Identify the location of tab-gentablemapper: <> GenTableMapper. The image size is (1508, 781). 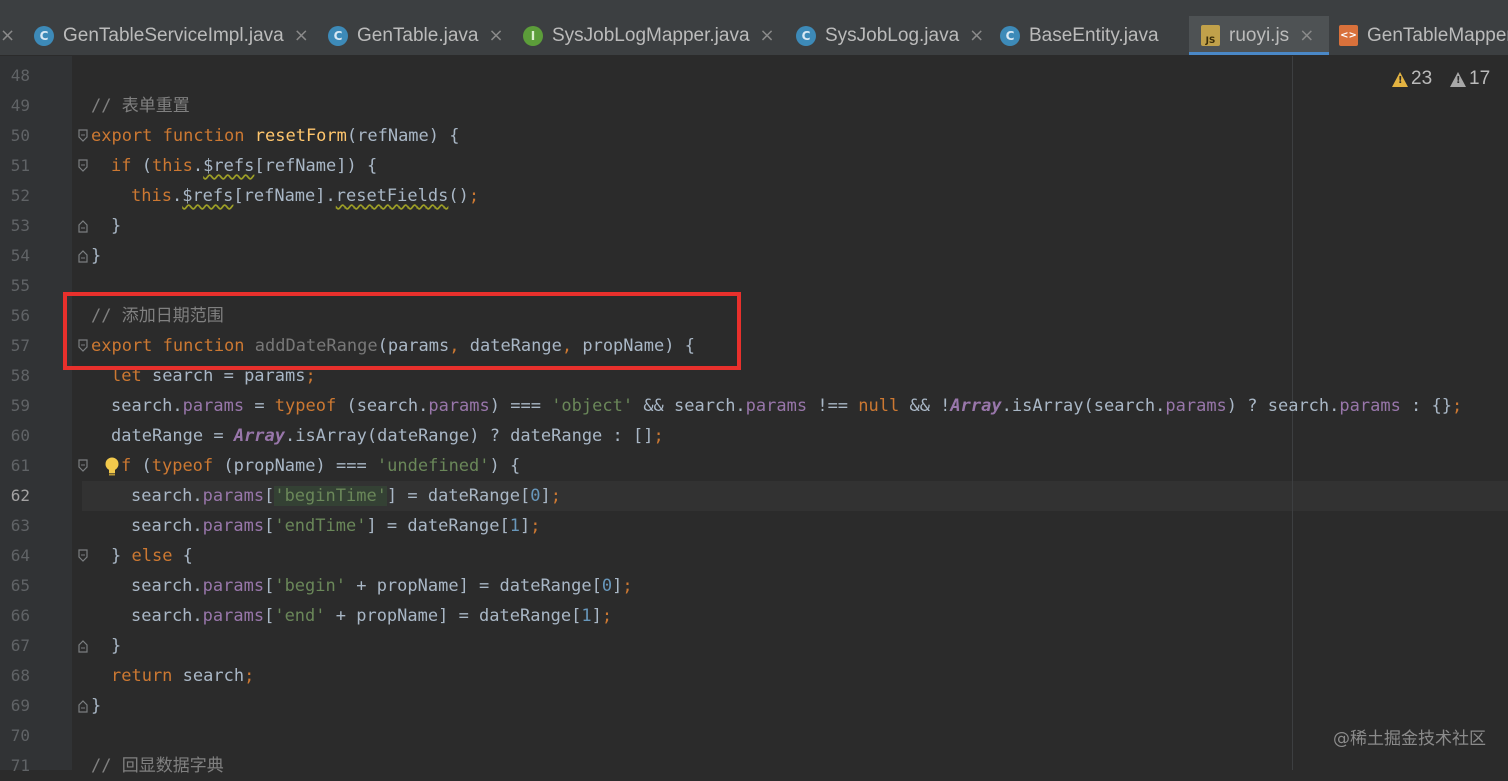
(1423, 35).